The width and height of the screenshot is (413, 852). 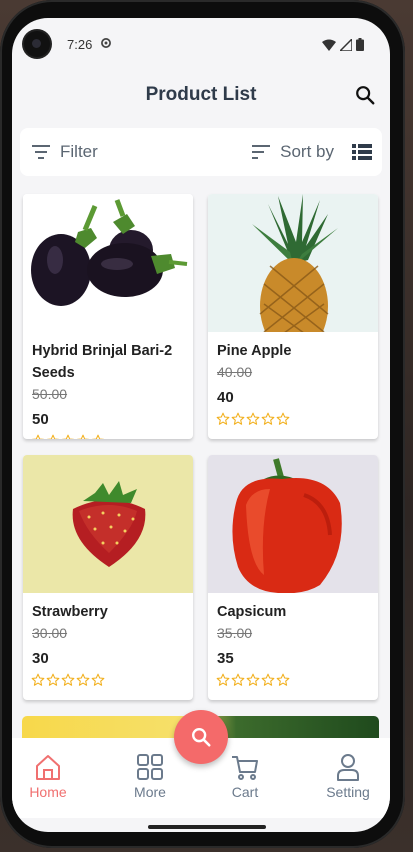 I want to click on product-card: Hybrid Brinjal Bari-2 Seeds 50.00 50, so click(x=108, y=316).